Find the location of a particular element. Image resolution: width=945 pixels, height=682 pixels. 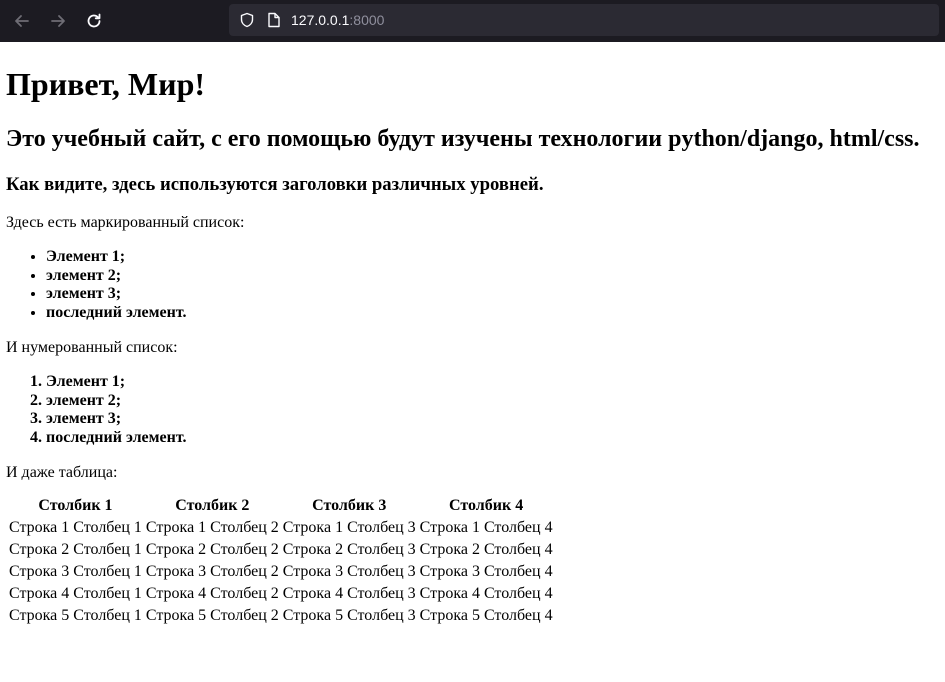

back-arrow-icon is located at coordinates (22, 21).